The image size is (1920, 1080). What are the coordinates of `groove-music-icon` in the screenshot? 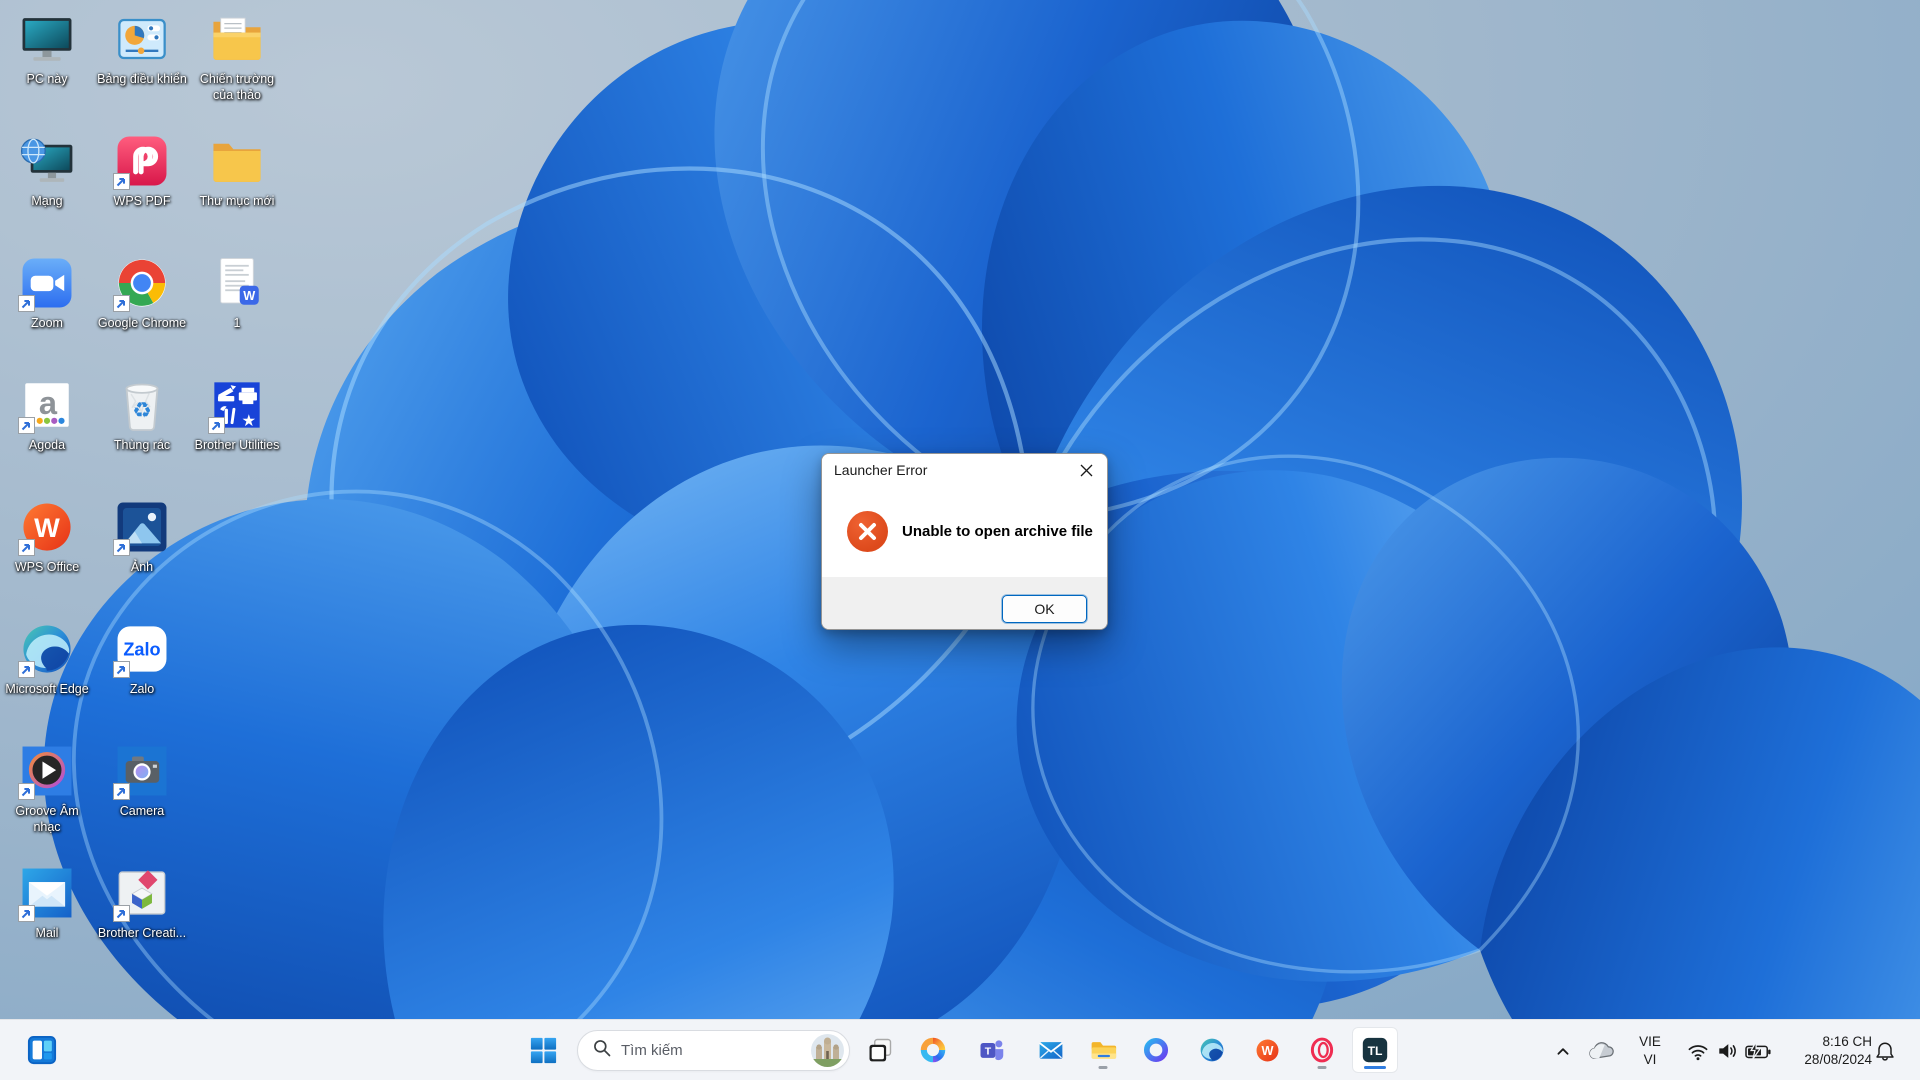 It's located at (47, 771).